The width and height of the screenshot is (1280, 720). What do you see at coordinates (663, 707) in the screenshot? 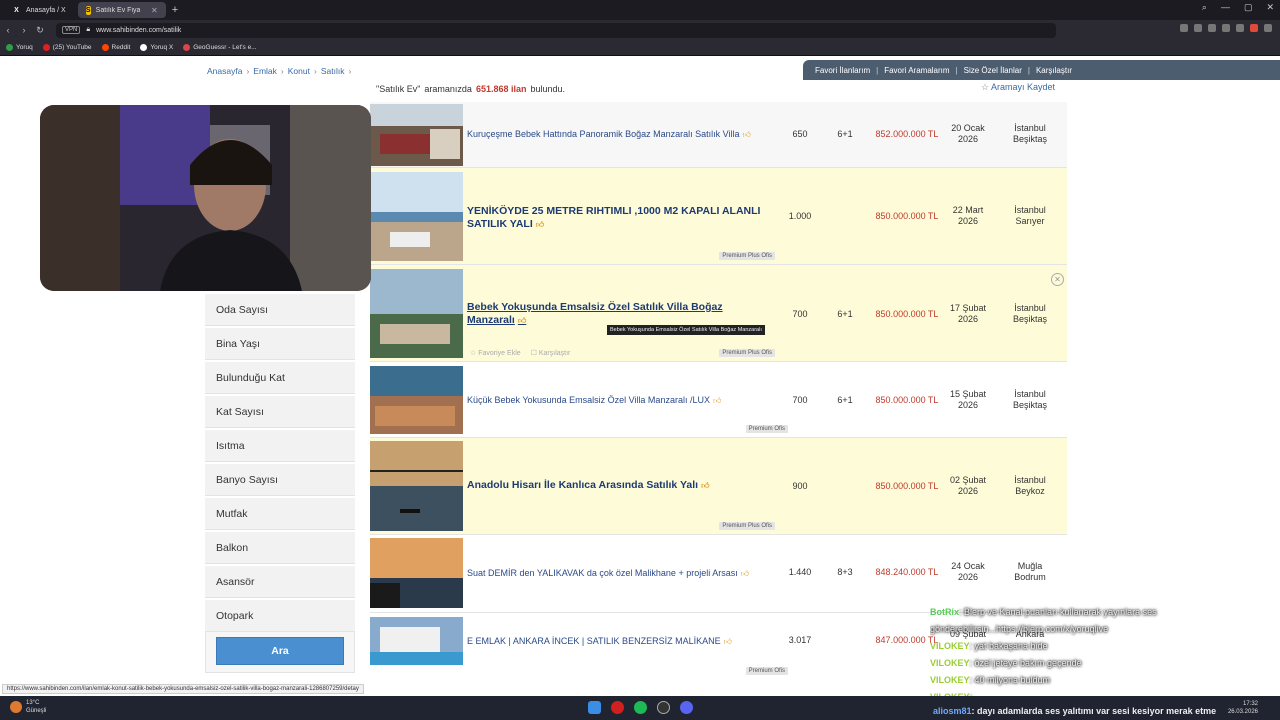
I see `obs-icon` at bounding box center [663, 707].